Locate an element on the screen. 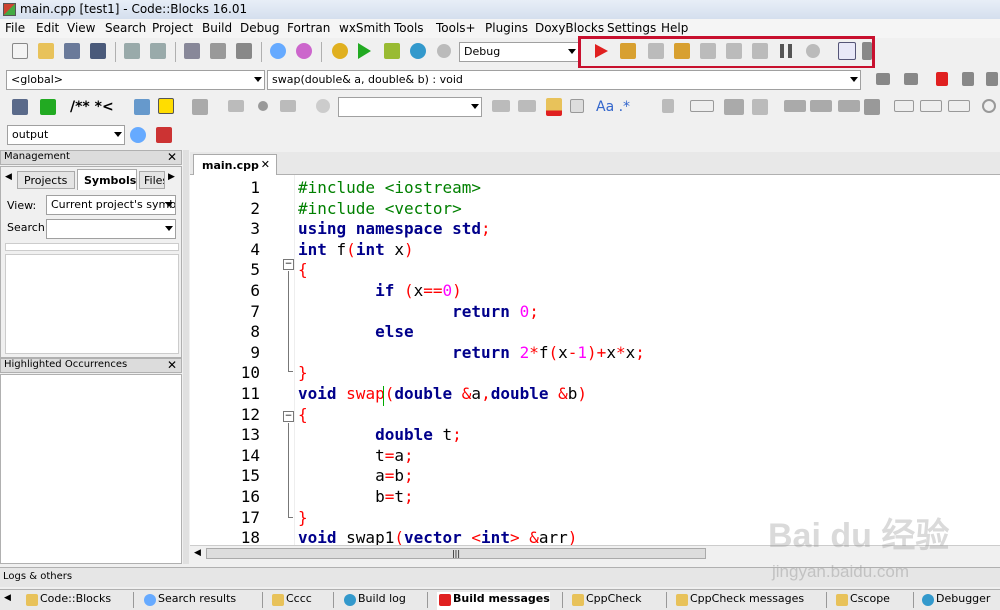 The height and width of the screenshot is (610, 1000). code-line: return 2*f(x-1)+x*x; is located at coordinates (471, 353).